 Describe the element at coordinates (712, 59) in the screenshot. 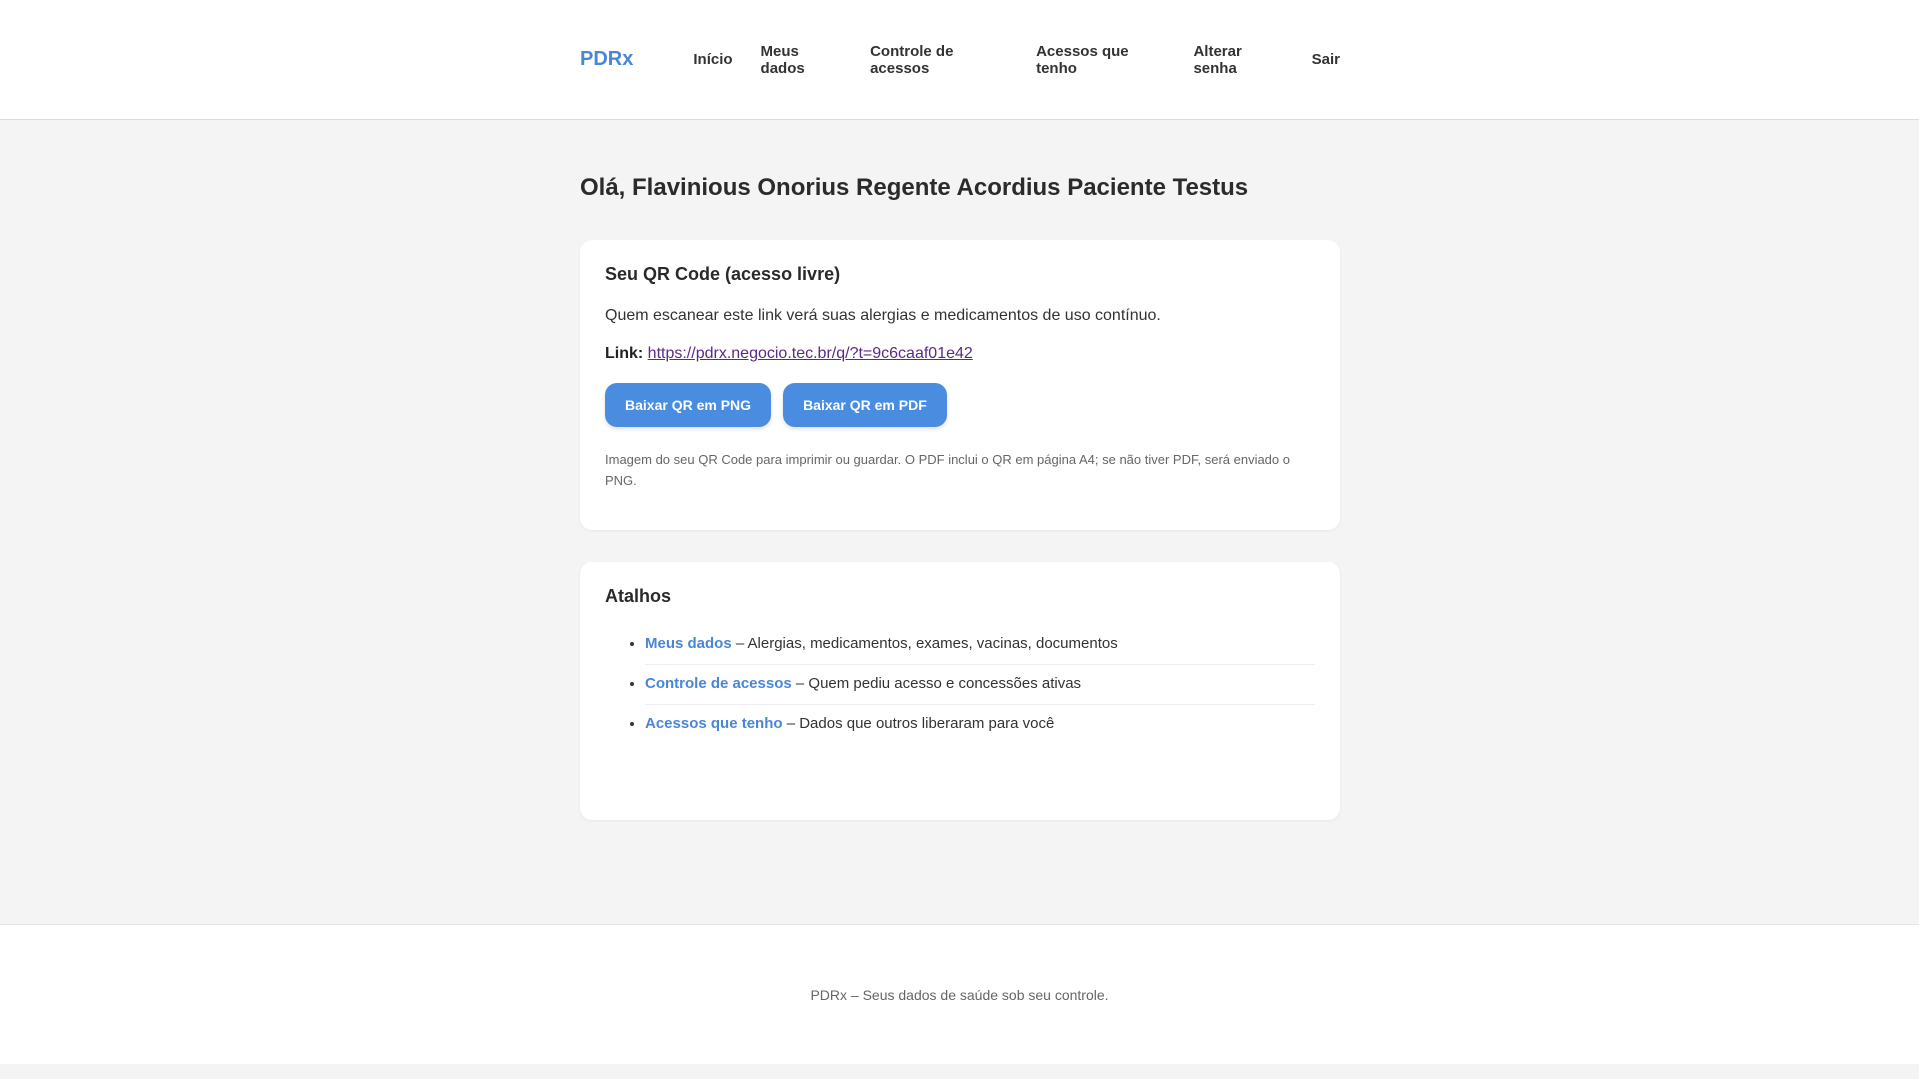

I see `nav-item-inicio: Início` at that location.